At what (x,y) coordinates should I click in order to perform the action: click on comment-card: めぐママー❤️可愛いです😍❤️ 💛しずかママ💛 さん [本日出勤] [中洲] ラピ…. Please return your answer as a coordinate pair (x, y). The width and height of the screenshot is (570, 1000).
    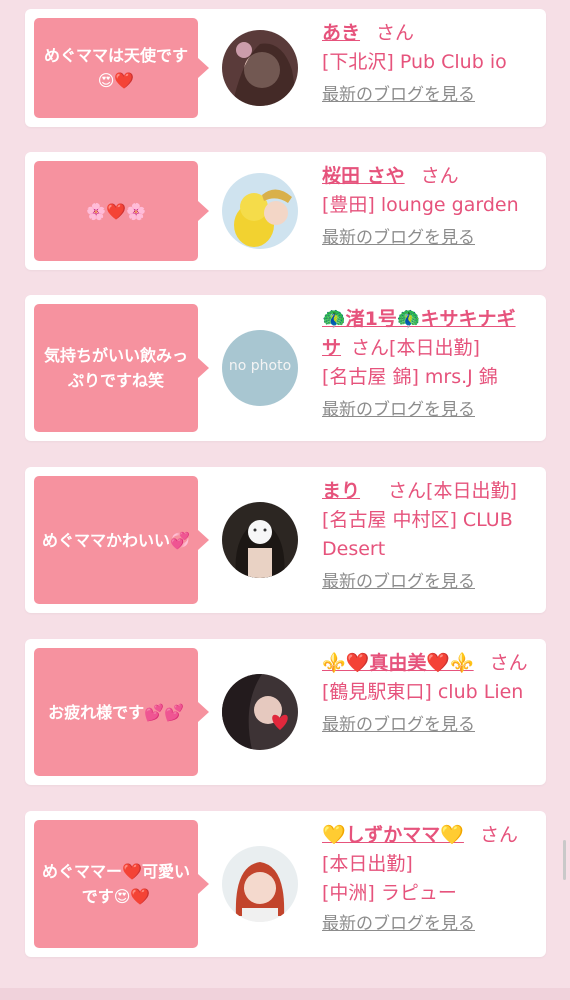
    Looking at the image, I should click on (285, 884).